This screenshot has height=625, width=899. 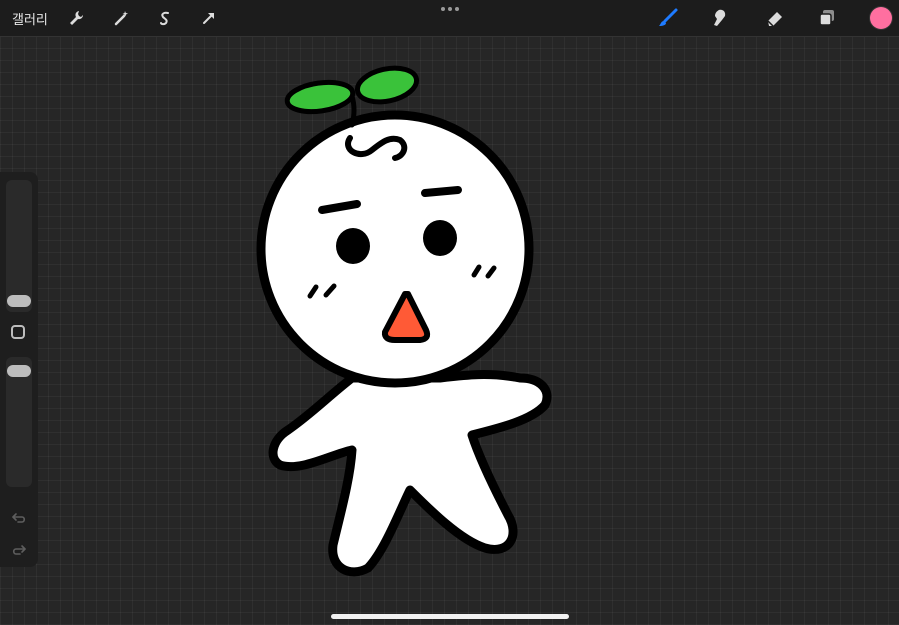 I want to click on left-sidebar, so click(x=19, y=369).